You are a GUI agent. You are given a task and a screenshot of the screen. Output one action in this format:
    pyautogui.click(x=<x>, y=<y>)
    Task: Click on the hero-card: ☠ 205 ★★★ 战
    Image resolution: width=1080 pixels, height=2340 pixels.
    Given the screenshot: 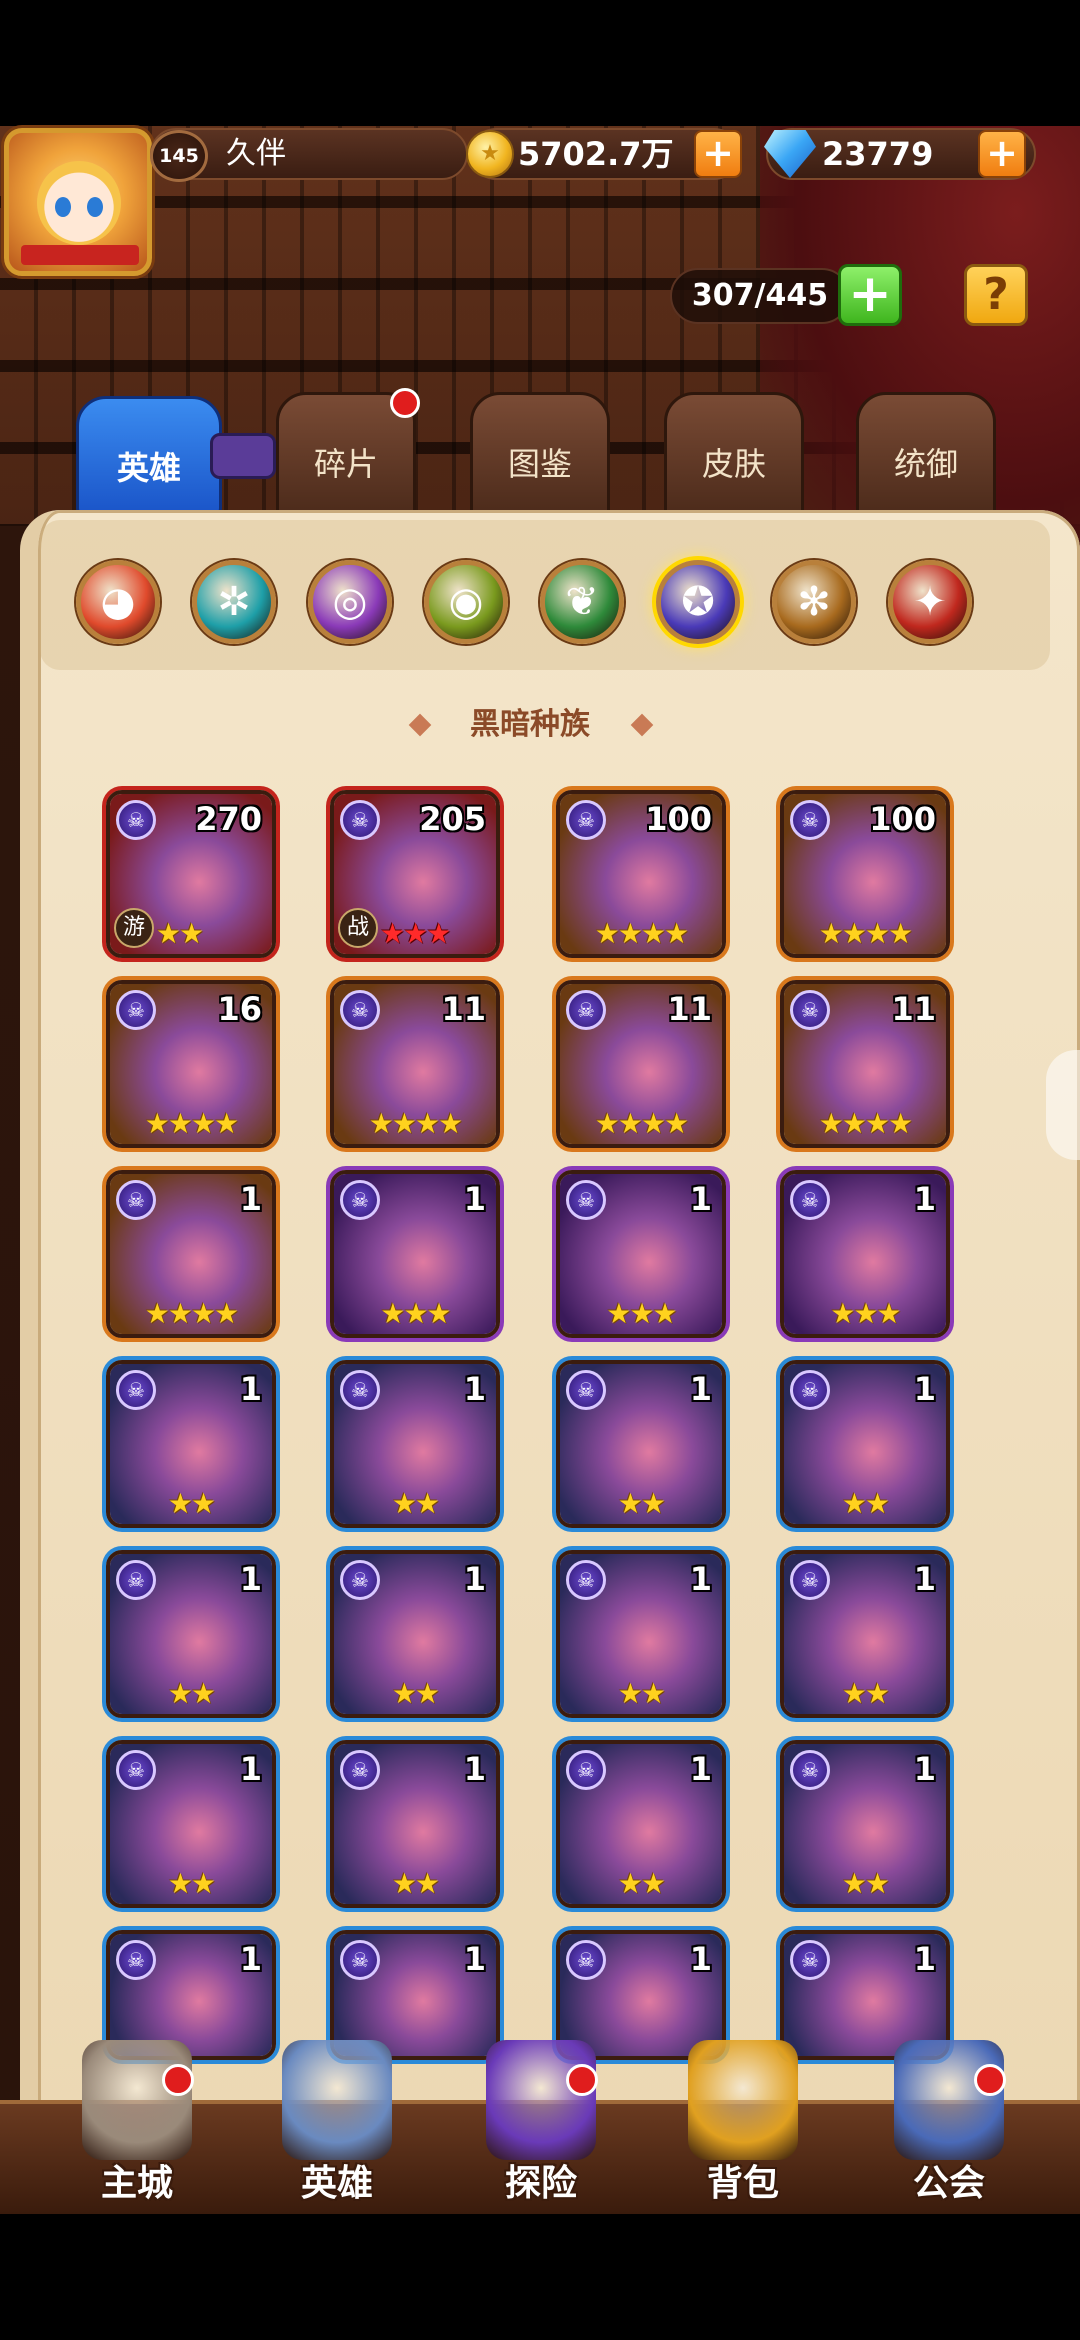 What is the action you would take?
    pyautogui.click(x=415, y=874)
    